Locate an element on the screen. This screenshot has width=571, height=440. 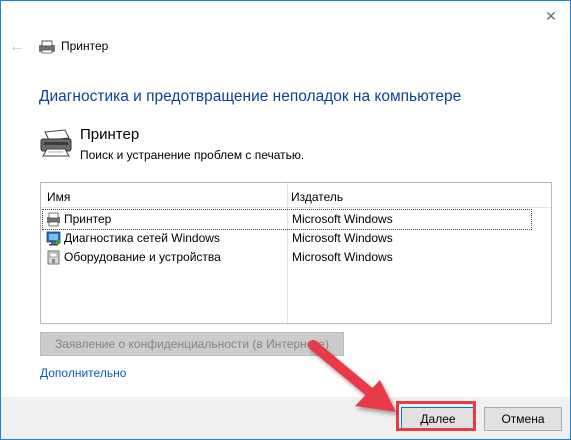
row-name: Принтер is located at coordinates (88, 219).